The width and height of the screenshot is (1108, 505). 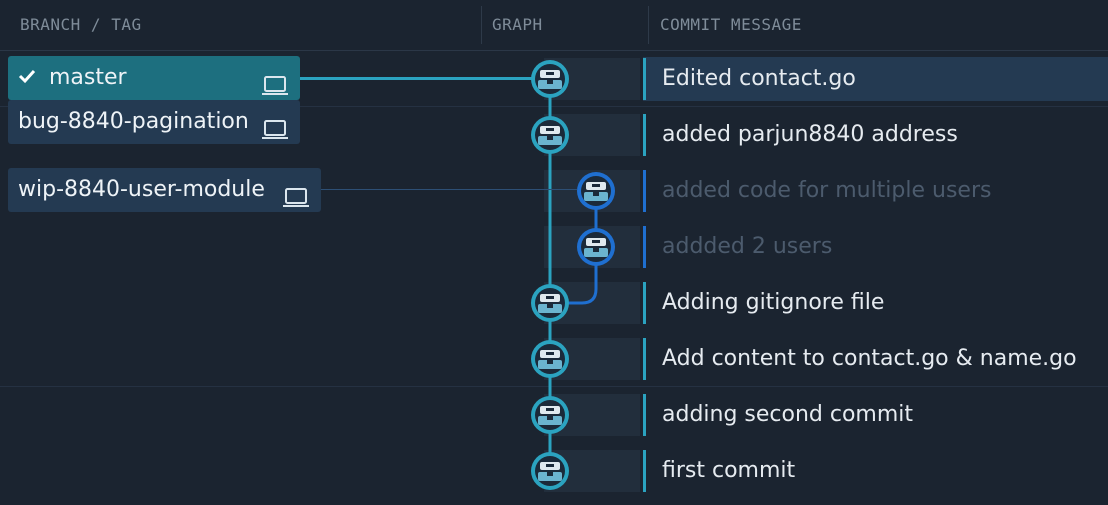 What do you see at coordinates (449, 189) in the screenshot?
I see `wip-connector-line` at bounding box center [449, 189].